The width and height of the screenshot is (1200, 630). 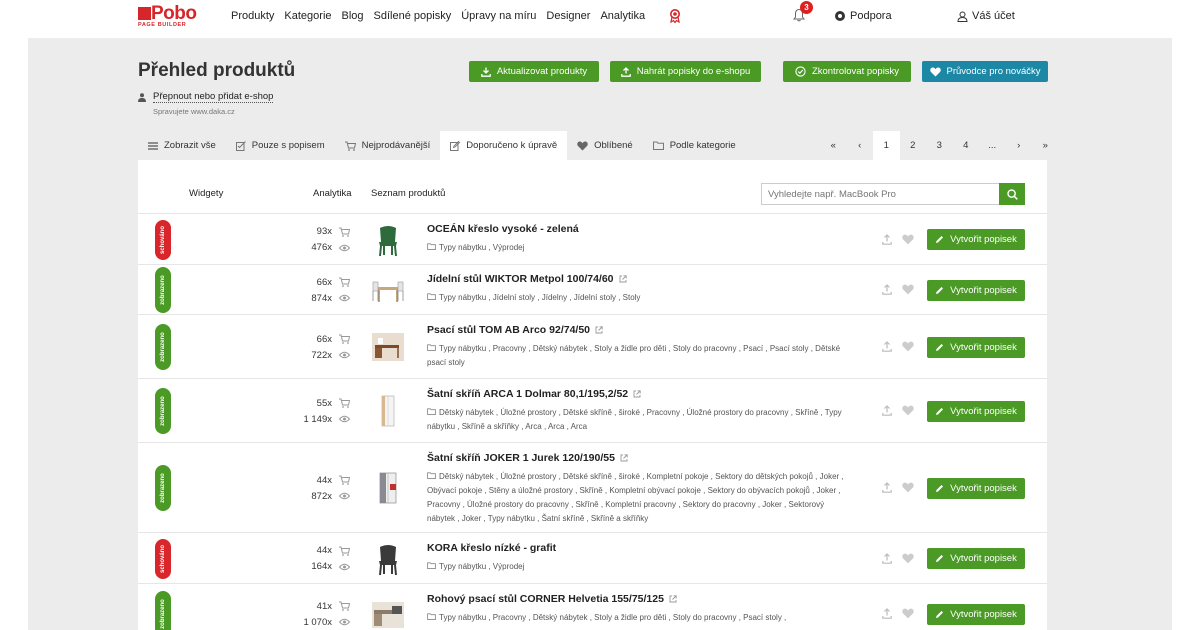 I want to click on views-count: 874x, so click(x=314, y=298).